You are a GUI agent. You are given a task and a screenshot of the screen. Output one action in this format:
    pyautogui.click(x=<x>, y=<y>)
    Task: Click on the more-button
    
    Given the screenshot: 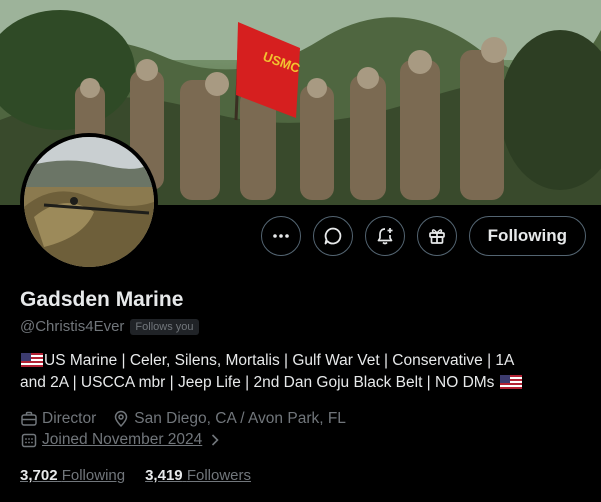 What is the action you would take?
    pyautogui.click(x=280, y=236)
    